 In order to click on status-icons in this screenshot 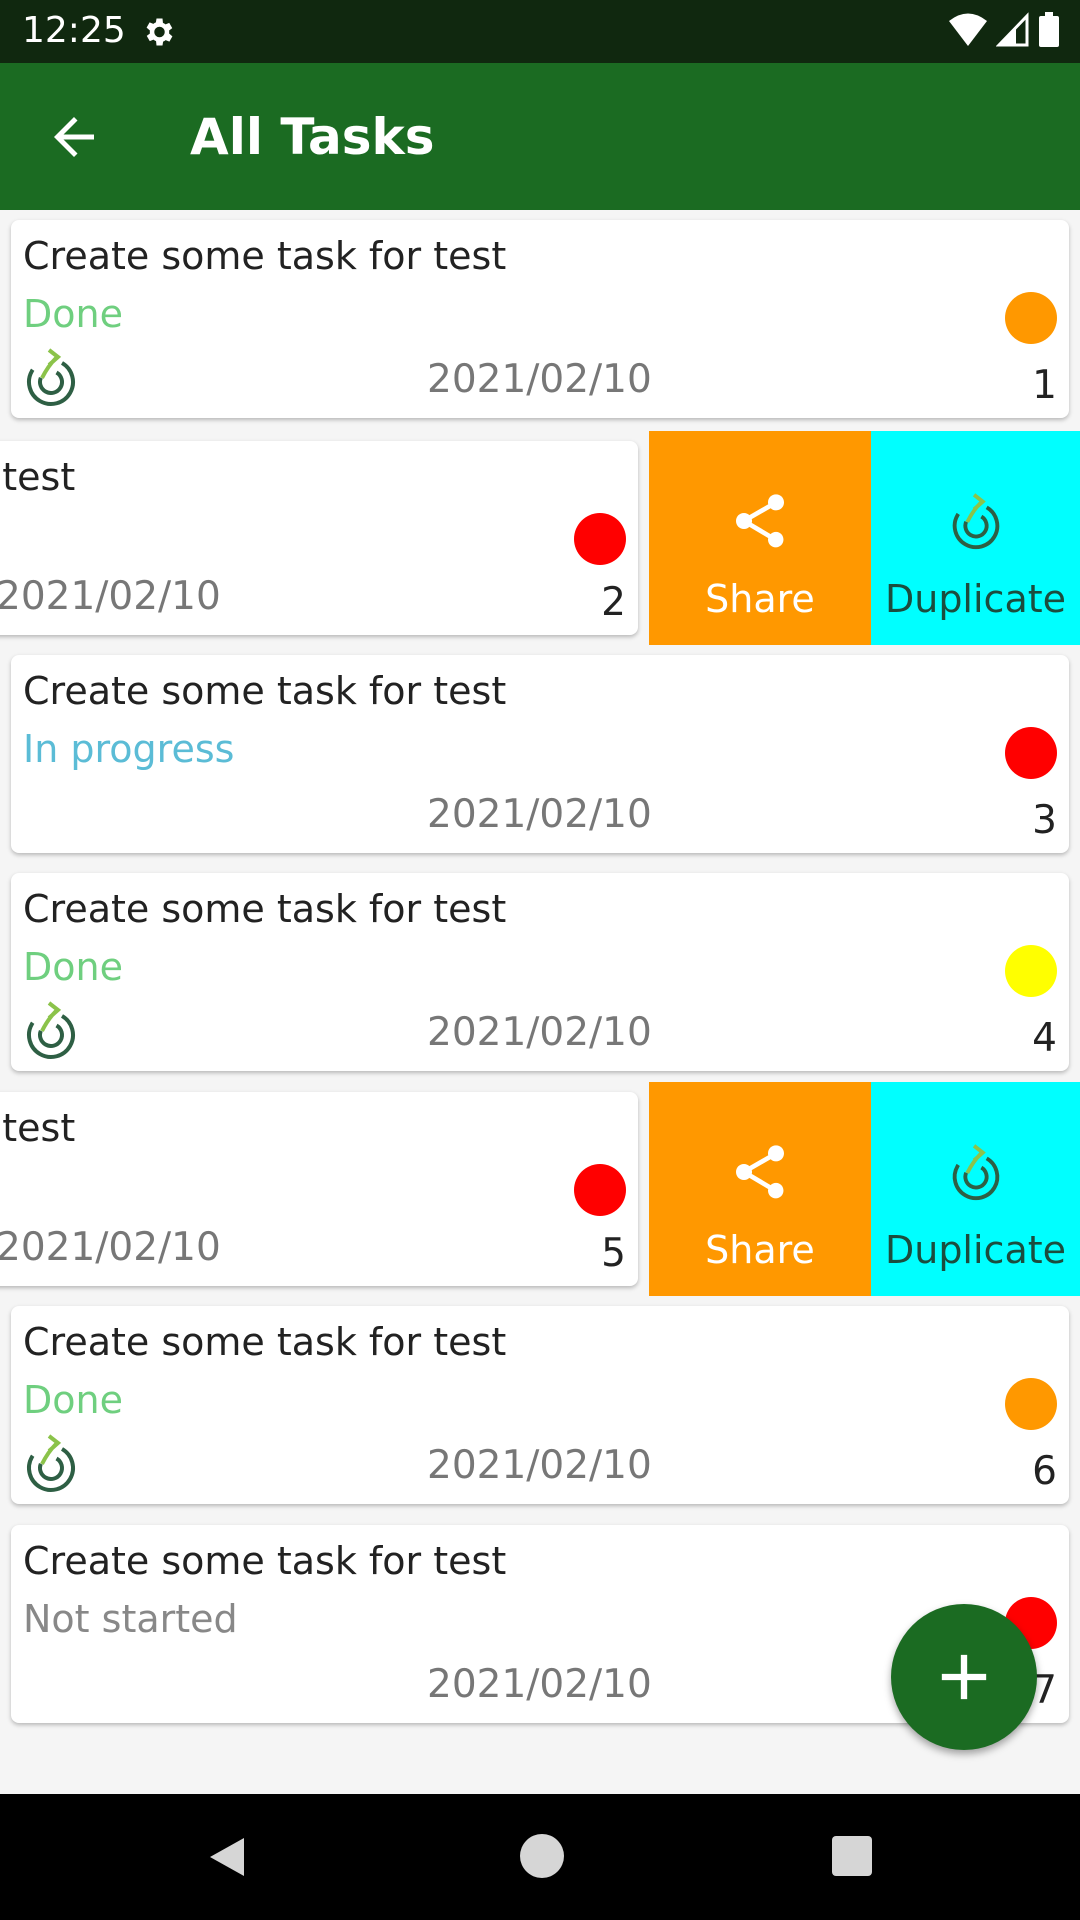, I will do `click(1004, 30)`.